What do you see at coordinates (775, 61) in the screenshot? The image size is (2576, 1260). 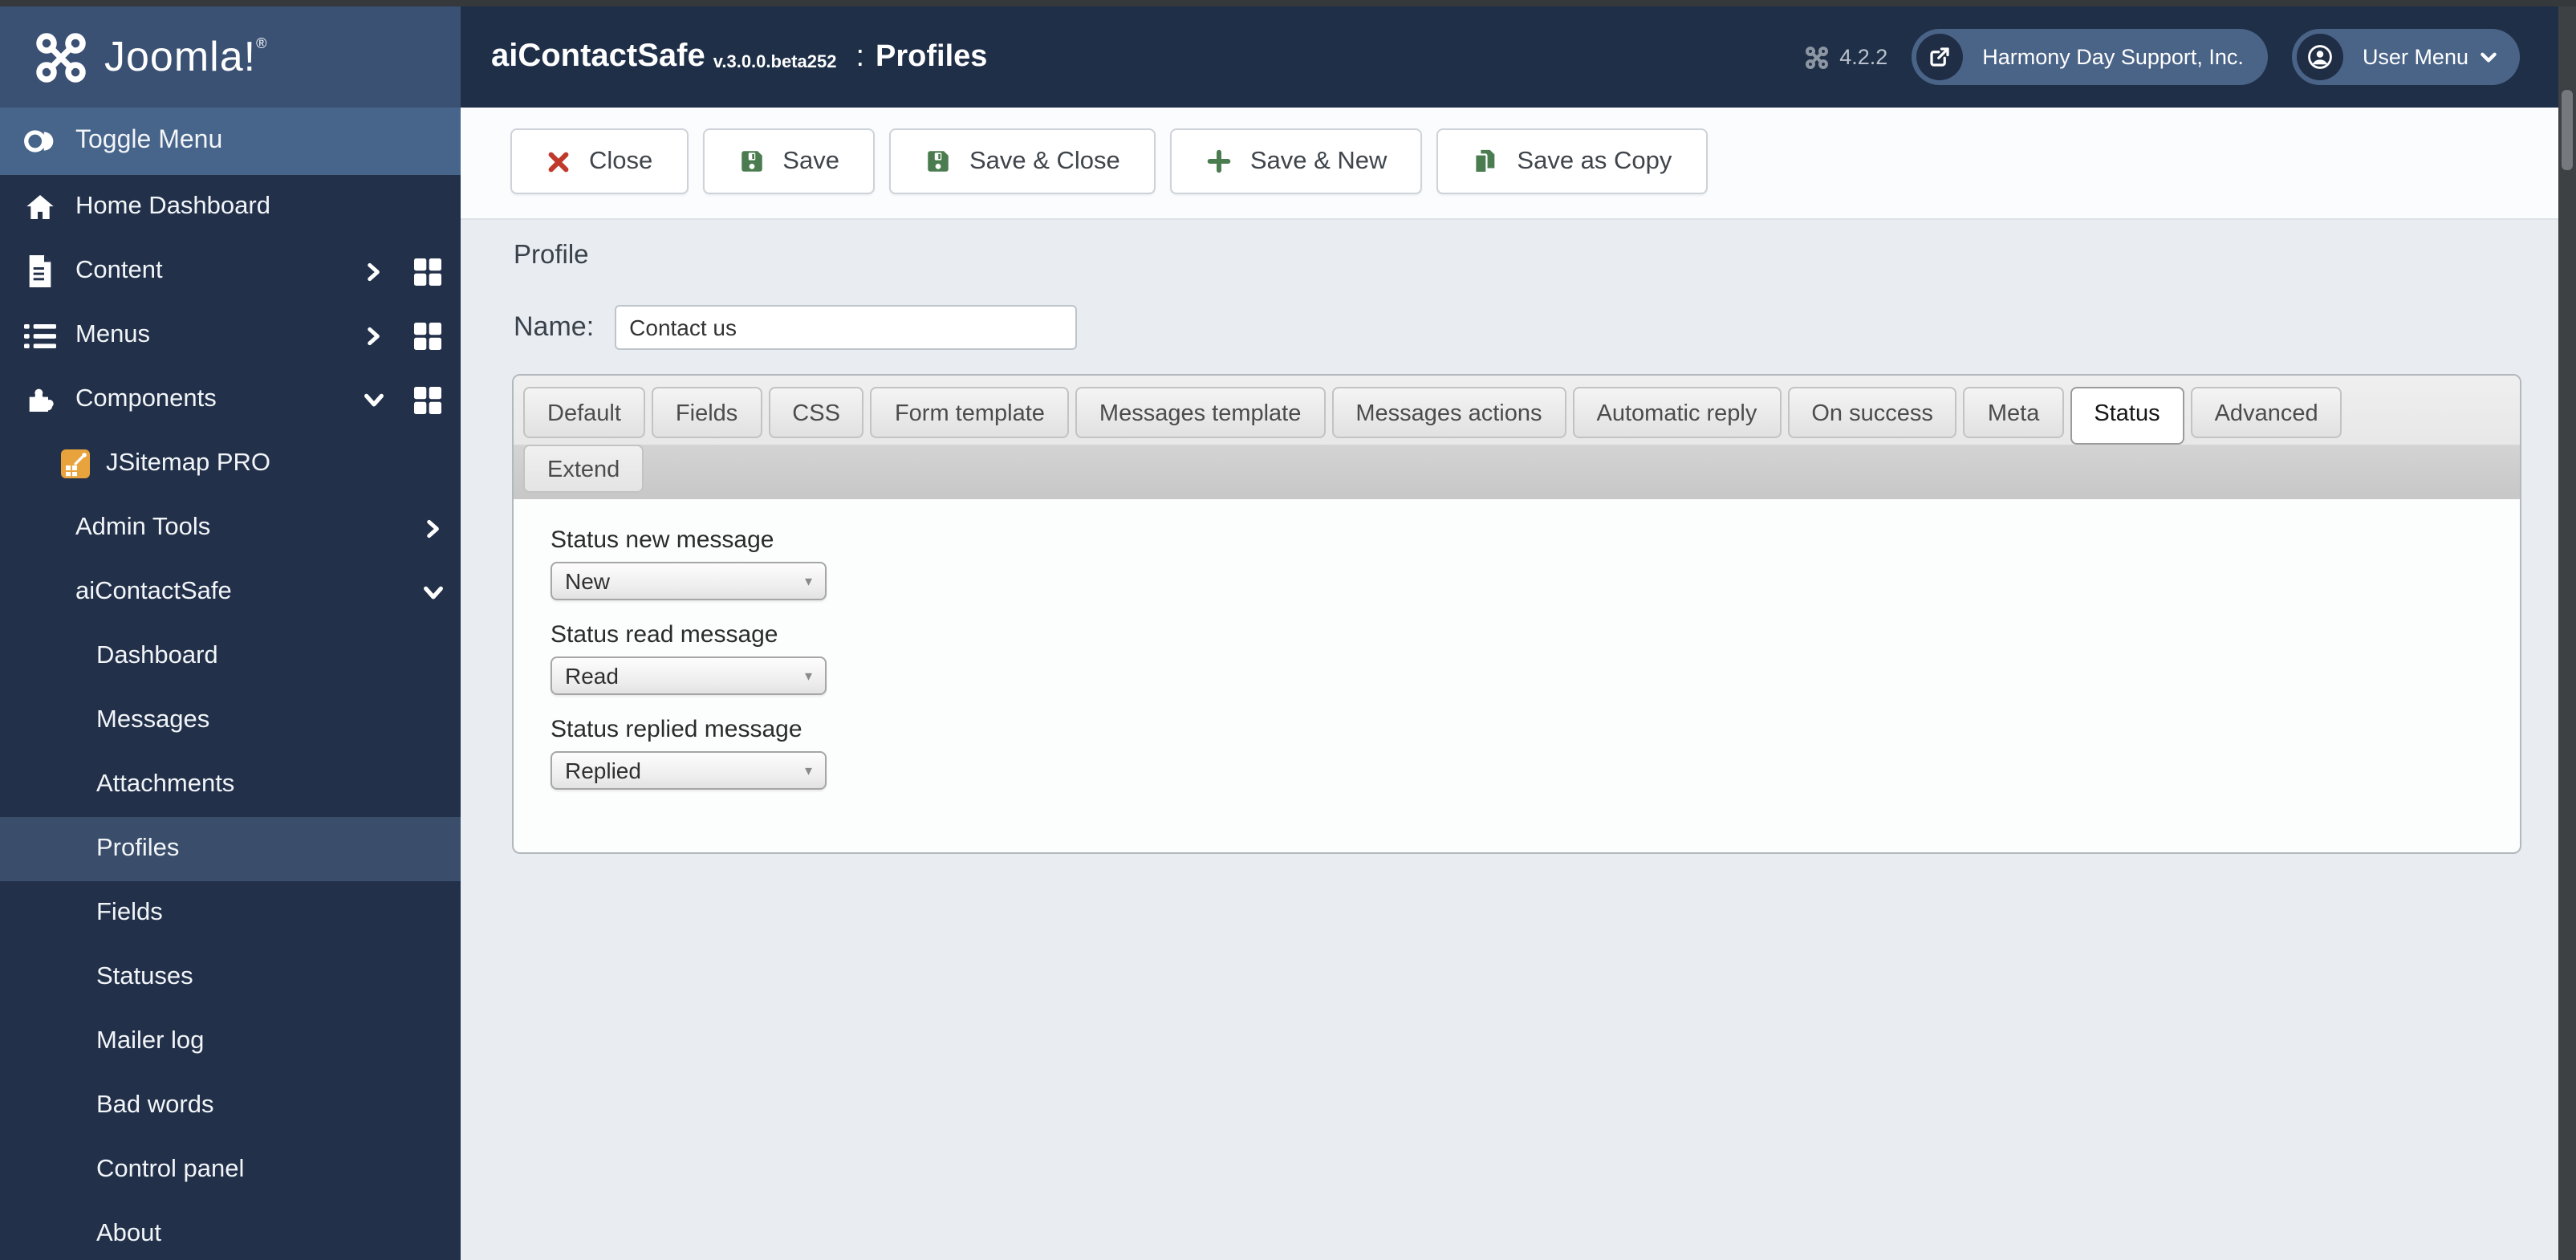 I see `app-version: v.3.0.0.beta252` at bounding box center [775, 61].